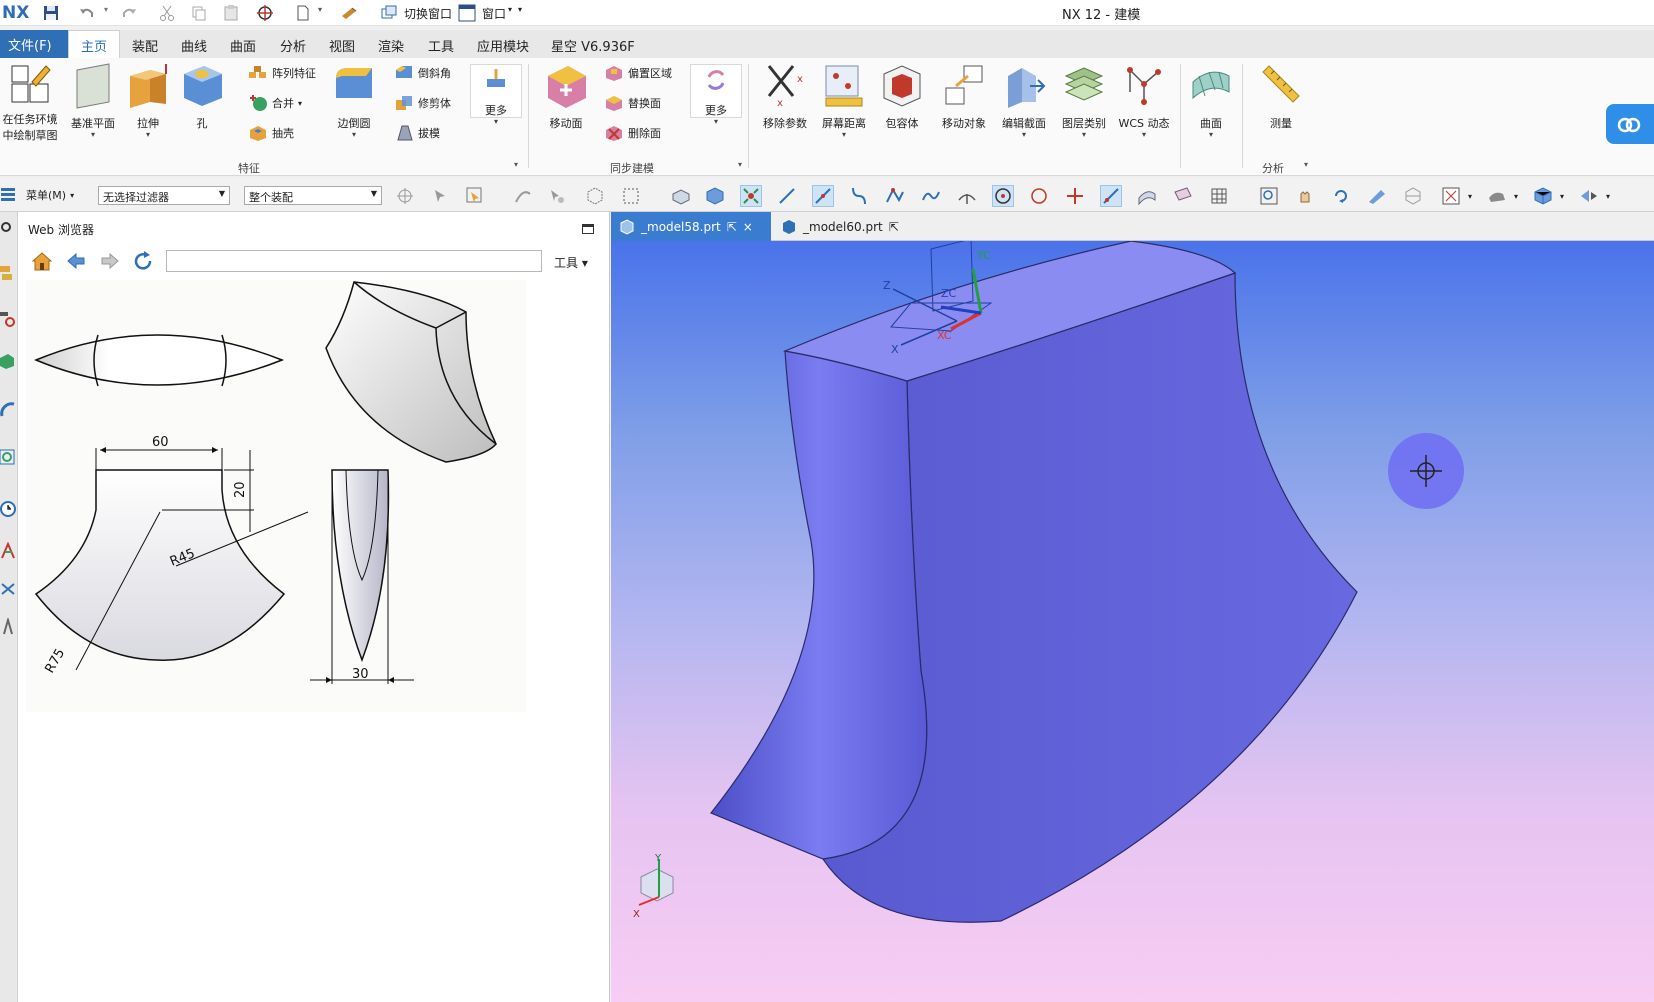  I want to click on tab-tools: 工具, so click(441, 45).